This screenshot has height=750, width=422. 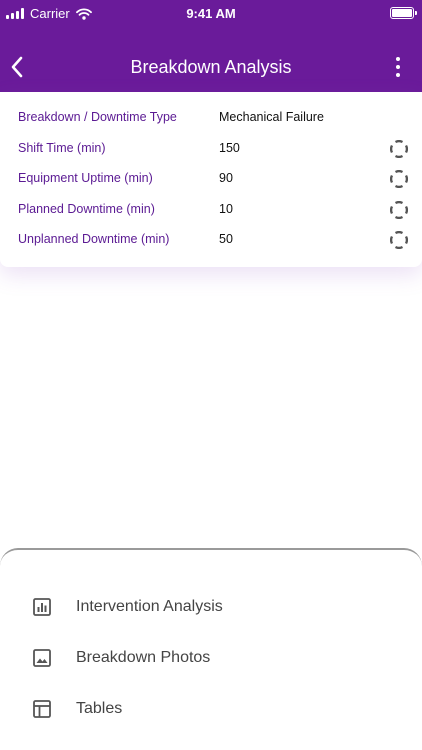 I want to click on menu-item-intervention-analysis: Intervention Analysis, so click(x=211, y=607).